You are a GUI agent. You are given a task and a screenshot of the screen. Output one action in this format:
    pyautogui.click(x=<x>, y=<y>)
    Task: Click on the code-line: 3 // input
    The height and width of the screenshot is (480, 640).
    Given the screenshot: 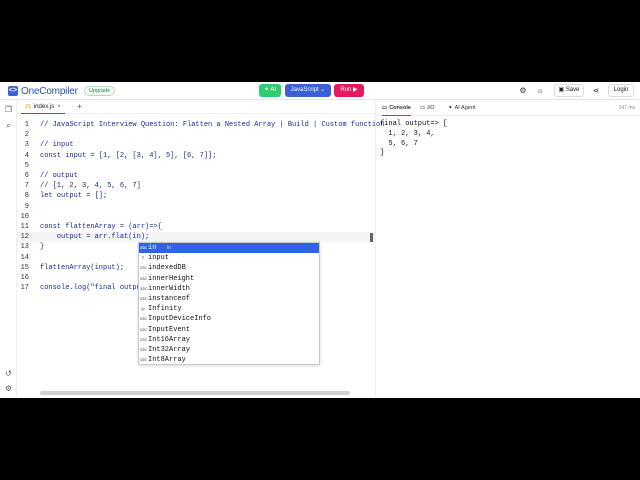 What is the action you would take?
    pyautogui.click(x=196, y=145)
    